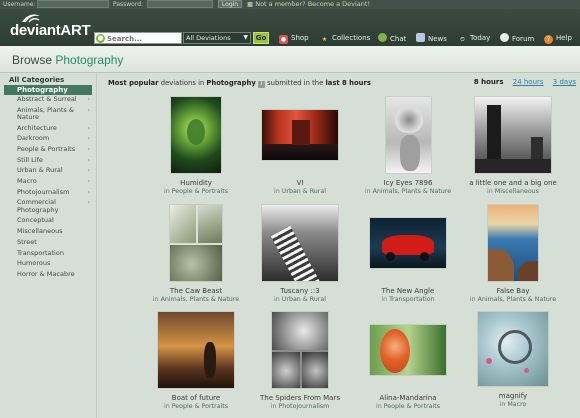 The width and height of the screenshot is (580, 418). Describe the element at coordinates (48, 274) in the screenshot. I see `sidebar-item: Horror & Macabre` at that location.